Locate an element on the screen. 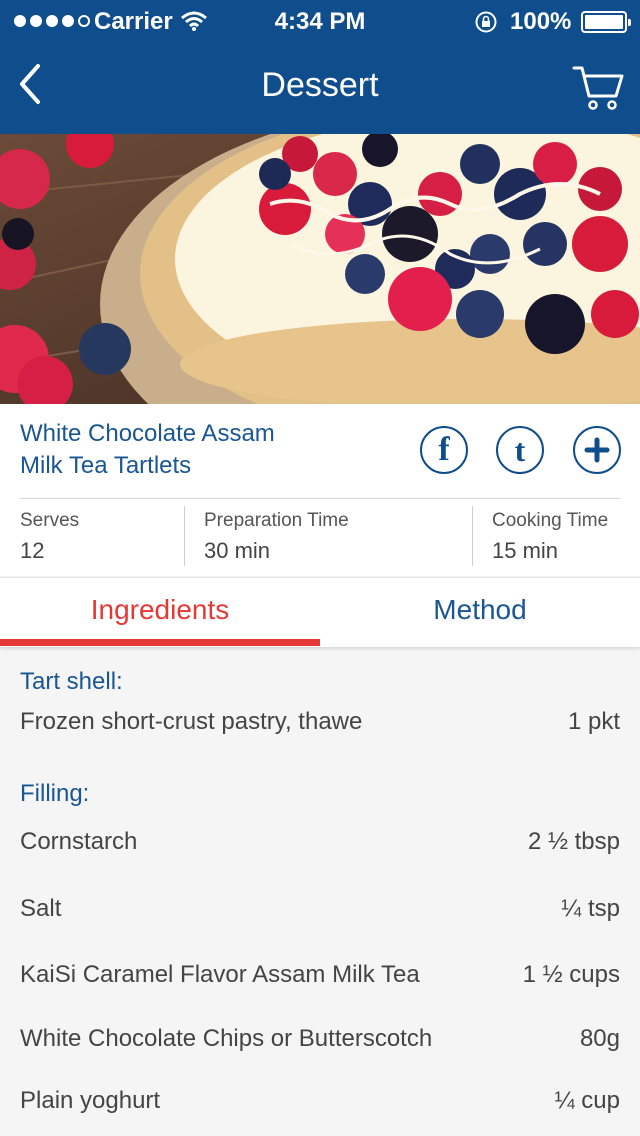 This screenshot has height=1136, width=640. section-title-tart-shell: Tart shell: is located at coordinates (71, 681).